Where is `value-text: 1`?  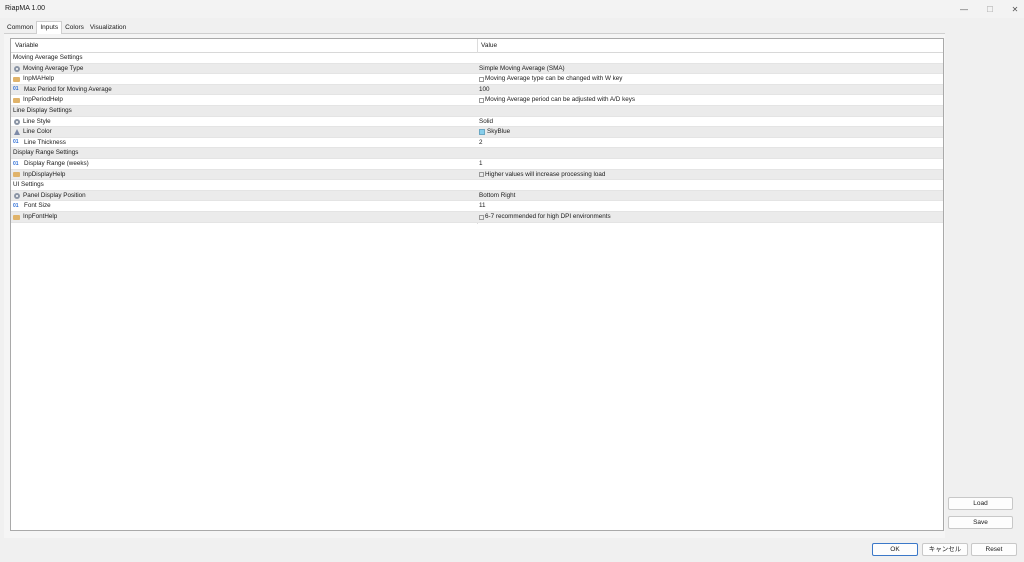
value-text: 1 is located at coordinates (481, 163).